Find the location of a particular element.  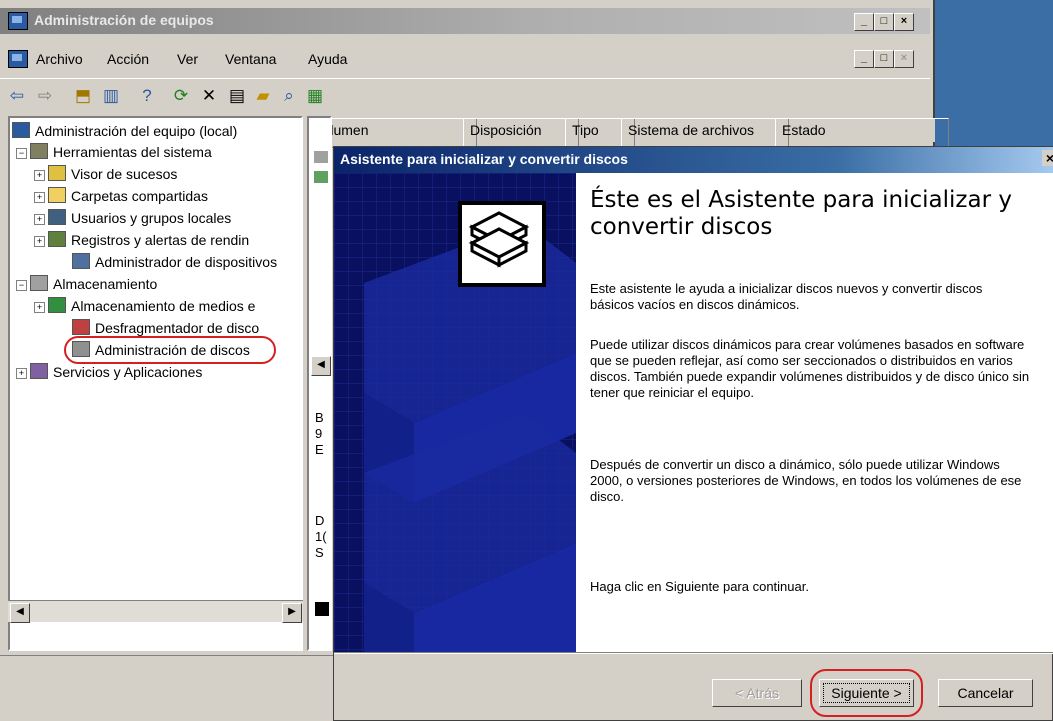

tree-item-servicios: Servicios y Aplicaciones is located at coordinates (116, 371).